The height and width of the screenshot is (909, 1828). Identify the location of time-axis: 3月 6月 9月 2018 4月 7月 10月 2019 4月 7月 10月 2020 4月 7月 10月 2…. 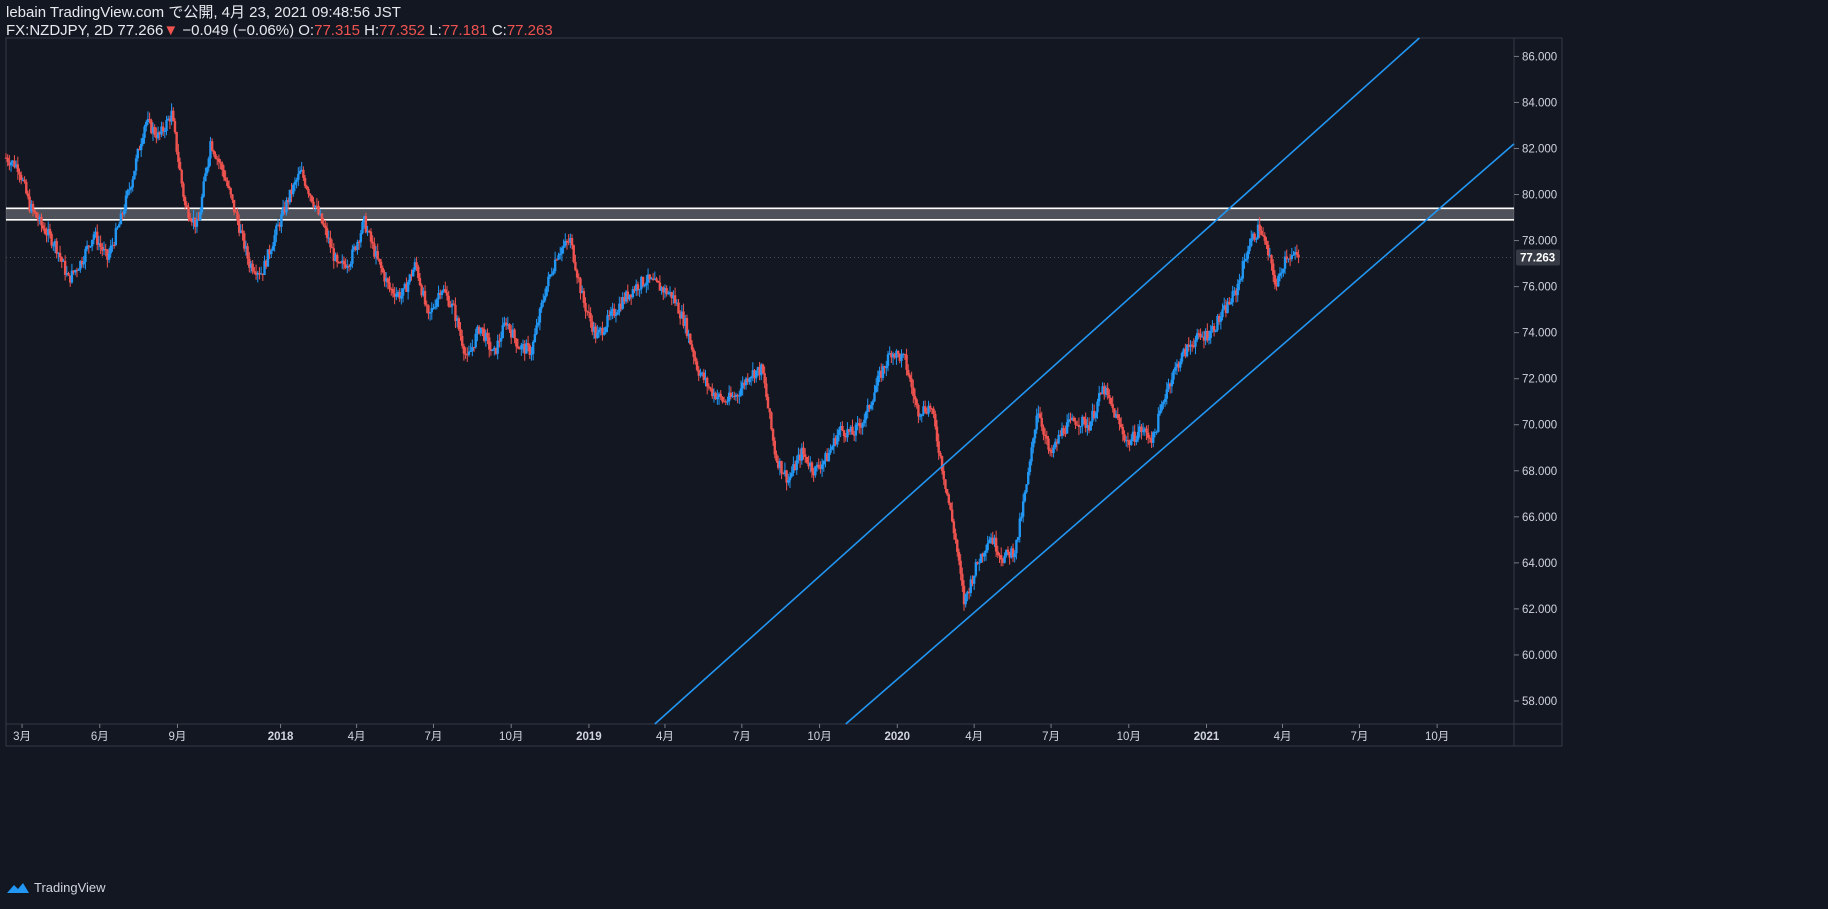
(731, 733).